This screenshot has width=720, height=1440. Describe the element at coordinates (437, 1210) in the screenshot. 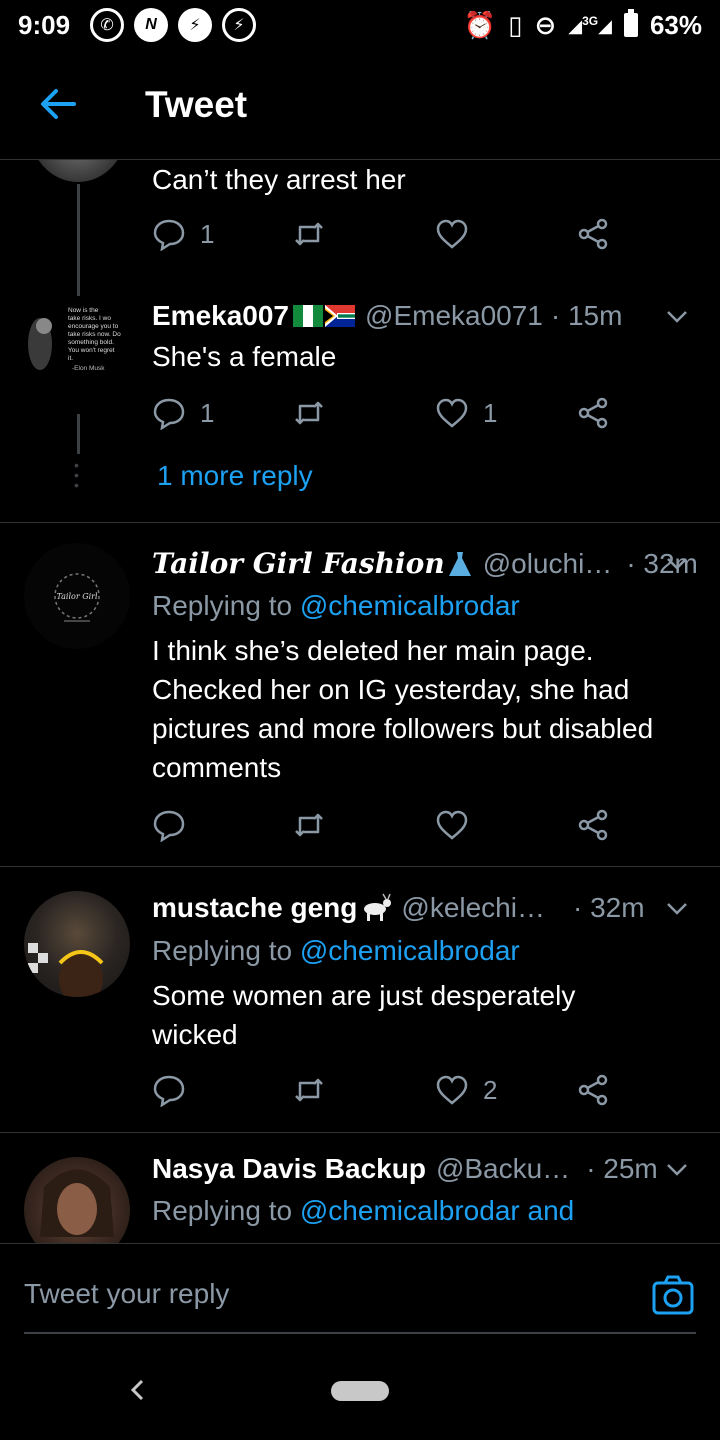

I see `mention-link: @chemicalbrodar and` at that location.